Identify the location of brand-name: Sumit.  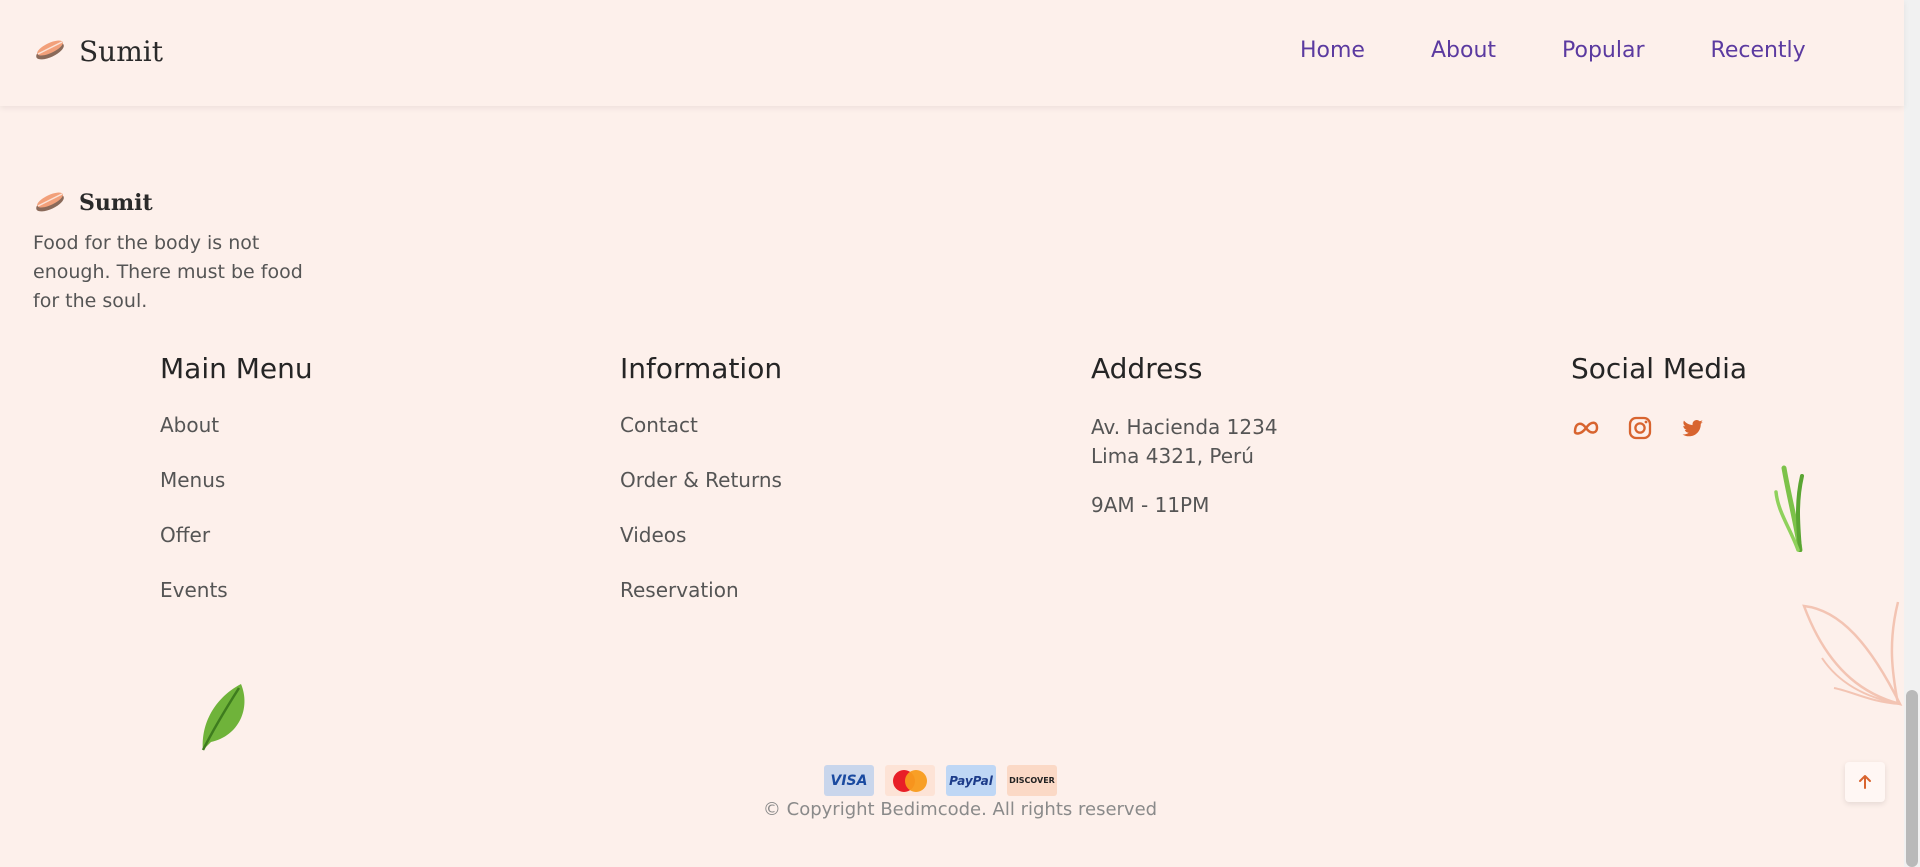
(121, 51).